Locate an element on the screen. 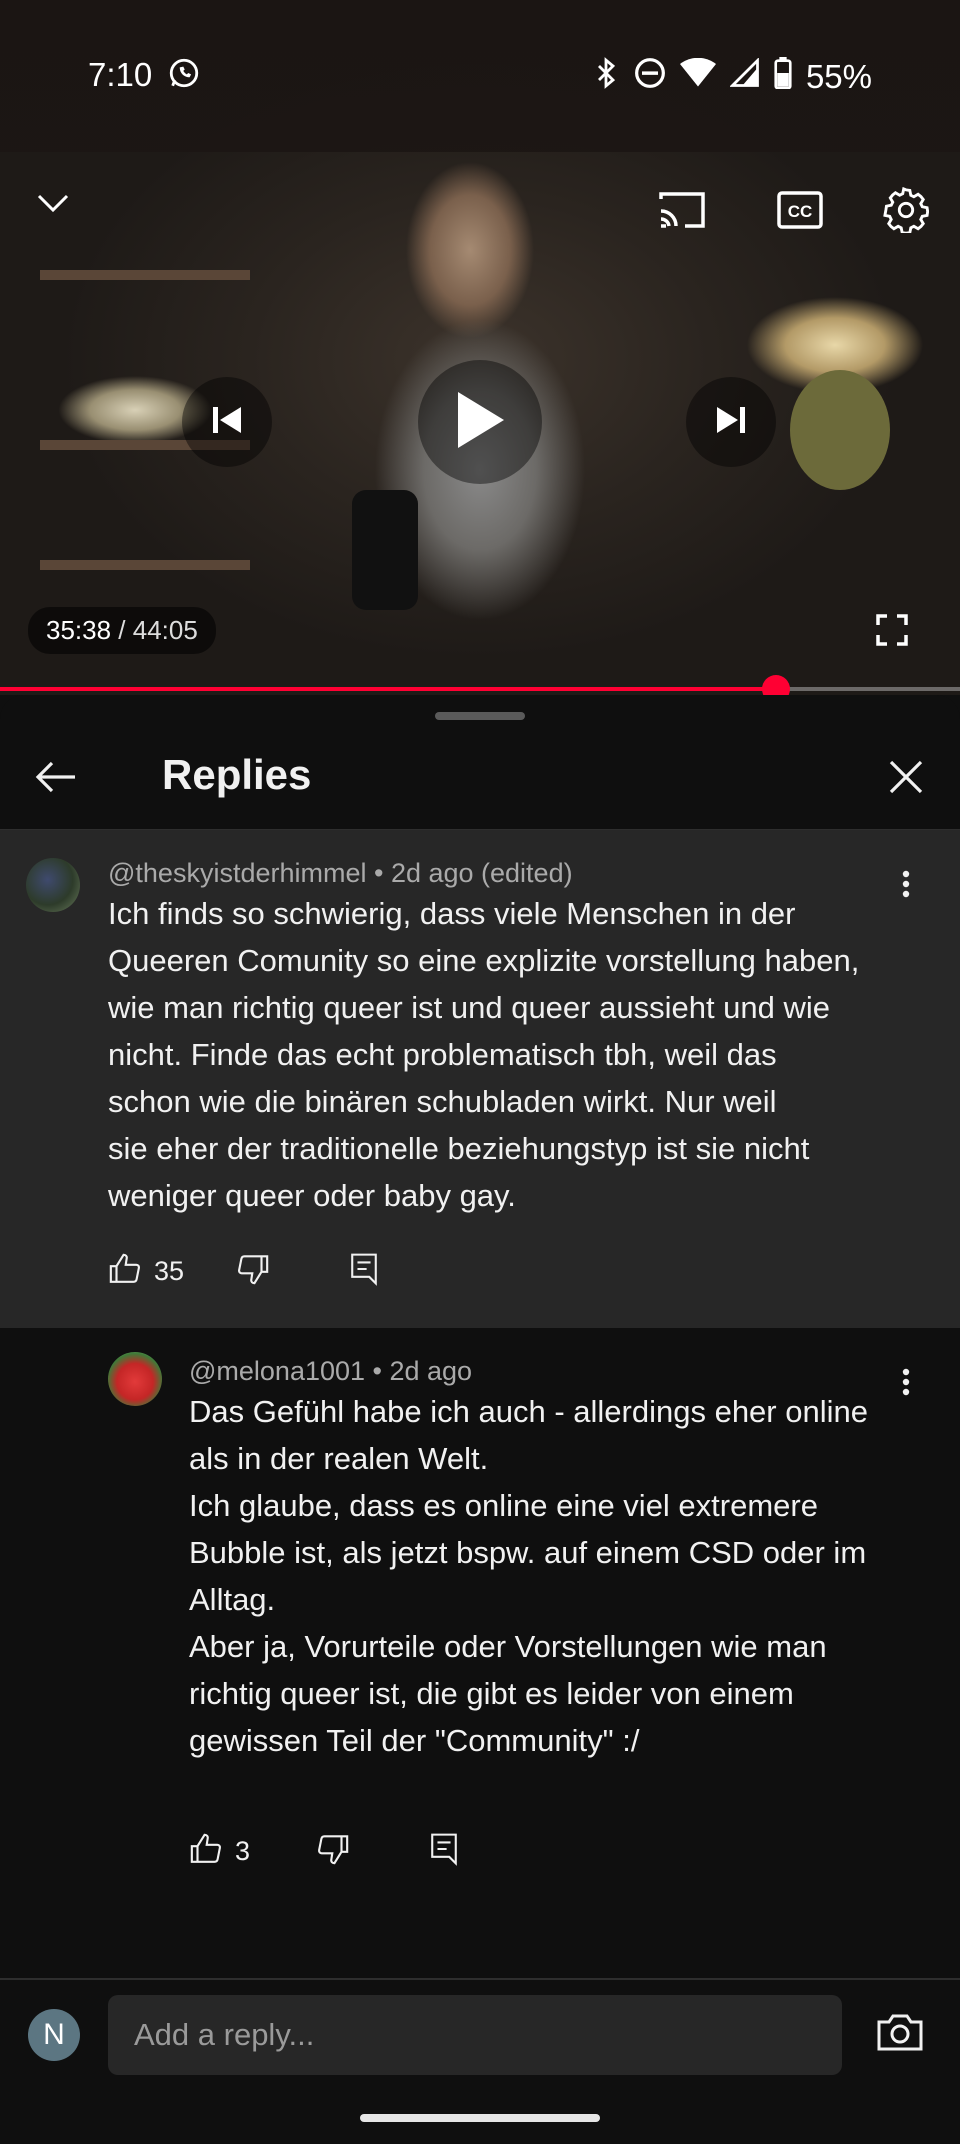 The image size is (960, 2144). skip-previous-icon is located at coordinates (227, 422).